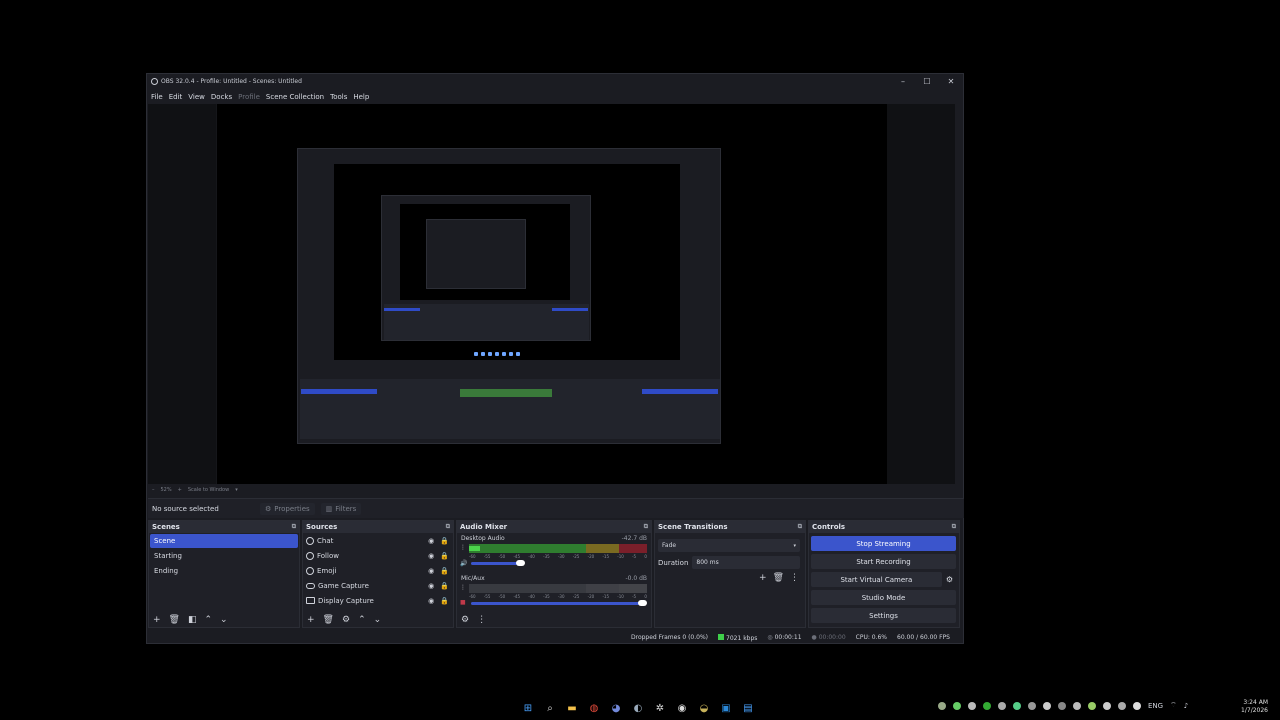  I want to click on filters-button: ▥ Filters, so click(341, 508).